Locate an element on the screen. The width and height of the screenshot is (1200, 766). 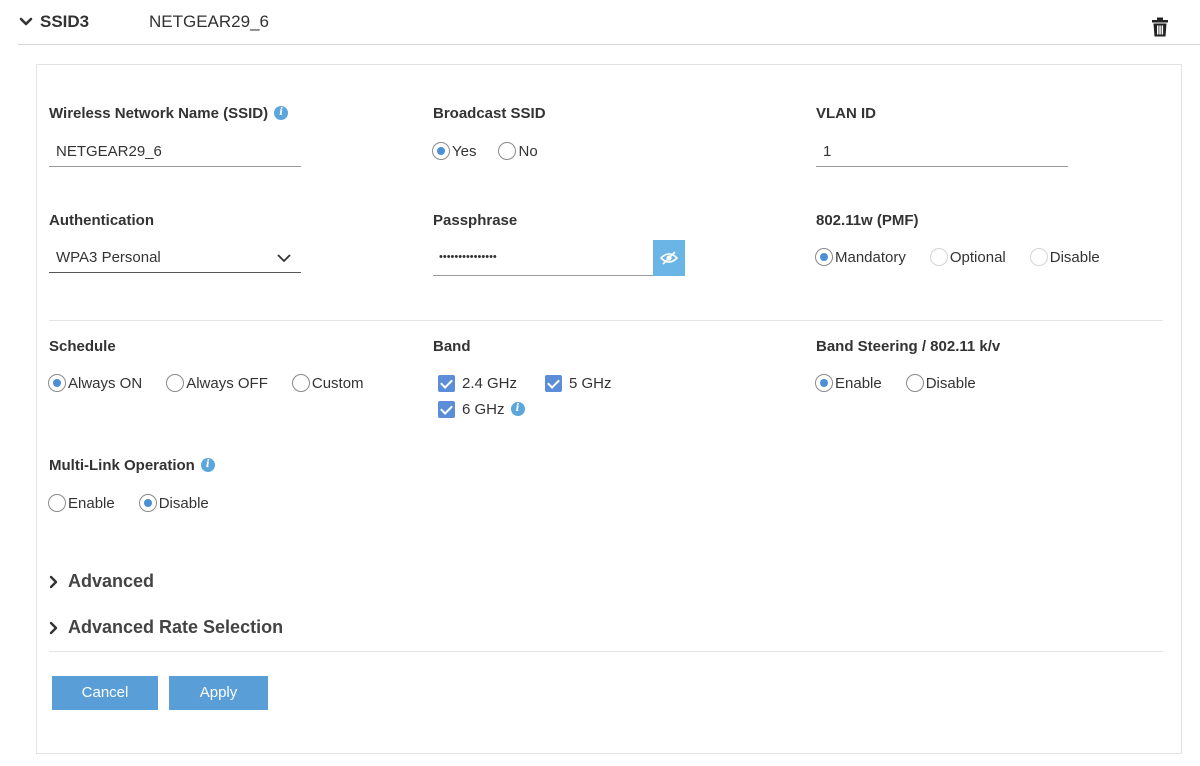
band-2-4ghz-checkbox: 2.4 GHz is located at coordinates (477, 383).